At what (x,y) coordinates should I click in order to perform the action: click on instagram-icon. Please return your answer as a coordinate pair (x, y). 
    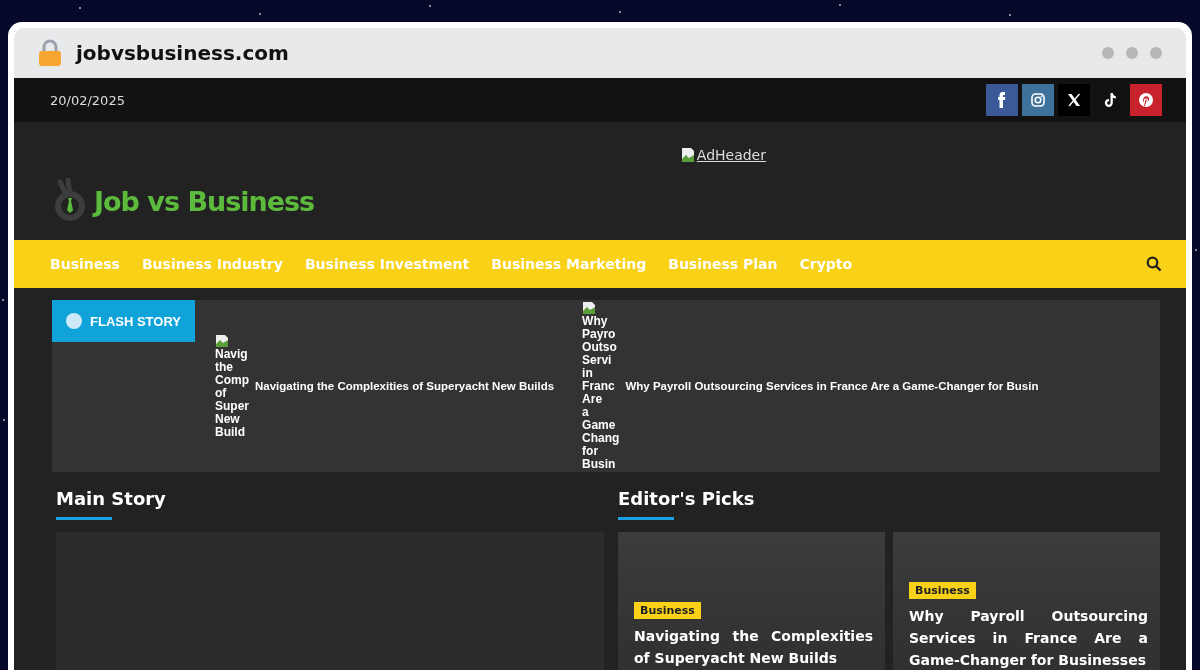
    Looking at the image, I should click on (1038, 100).